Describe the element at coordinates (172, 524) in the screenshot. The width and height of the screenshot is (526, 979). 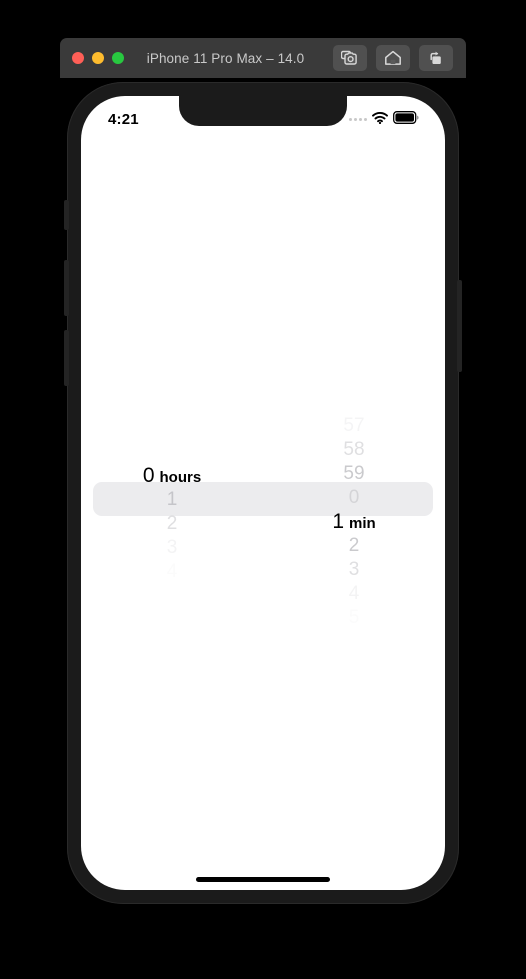
I see `picker-option-hours: 2` at that location.